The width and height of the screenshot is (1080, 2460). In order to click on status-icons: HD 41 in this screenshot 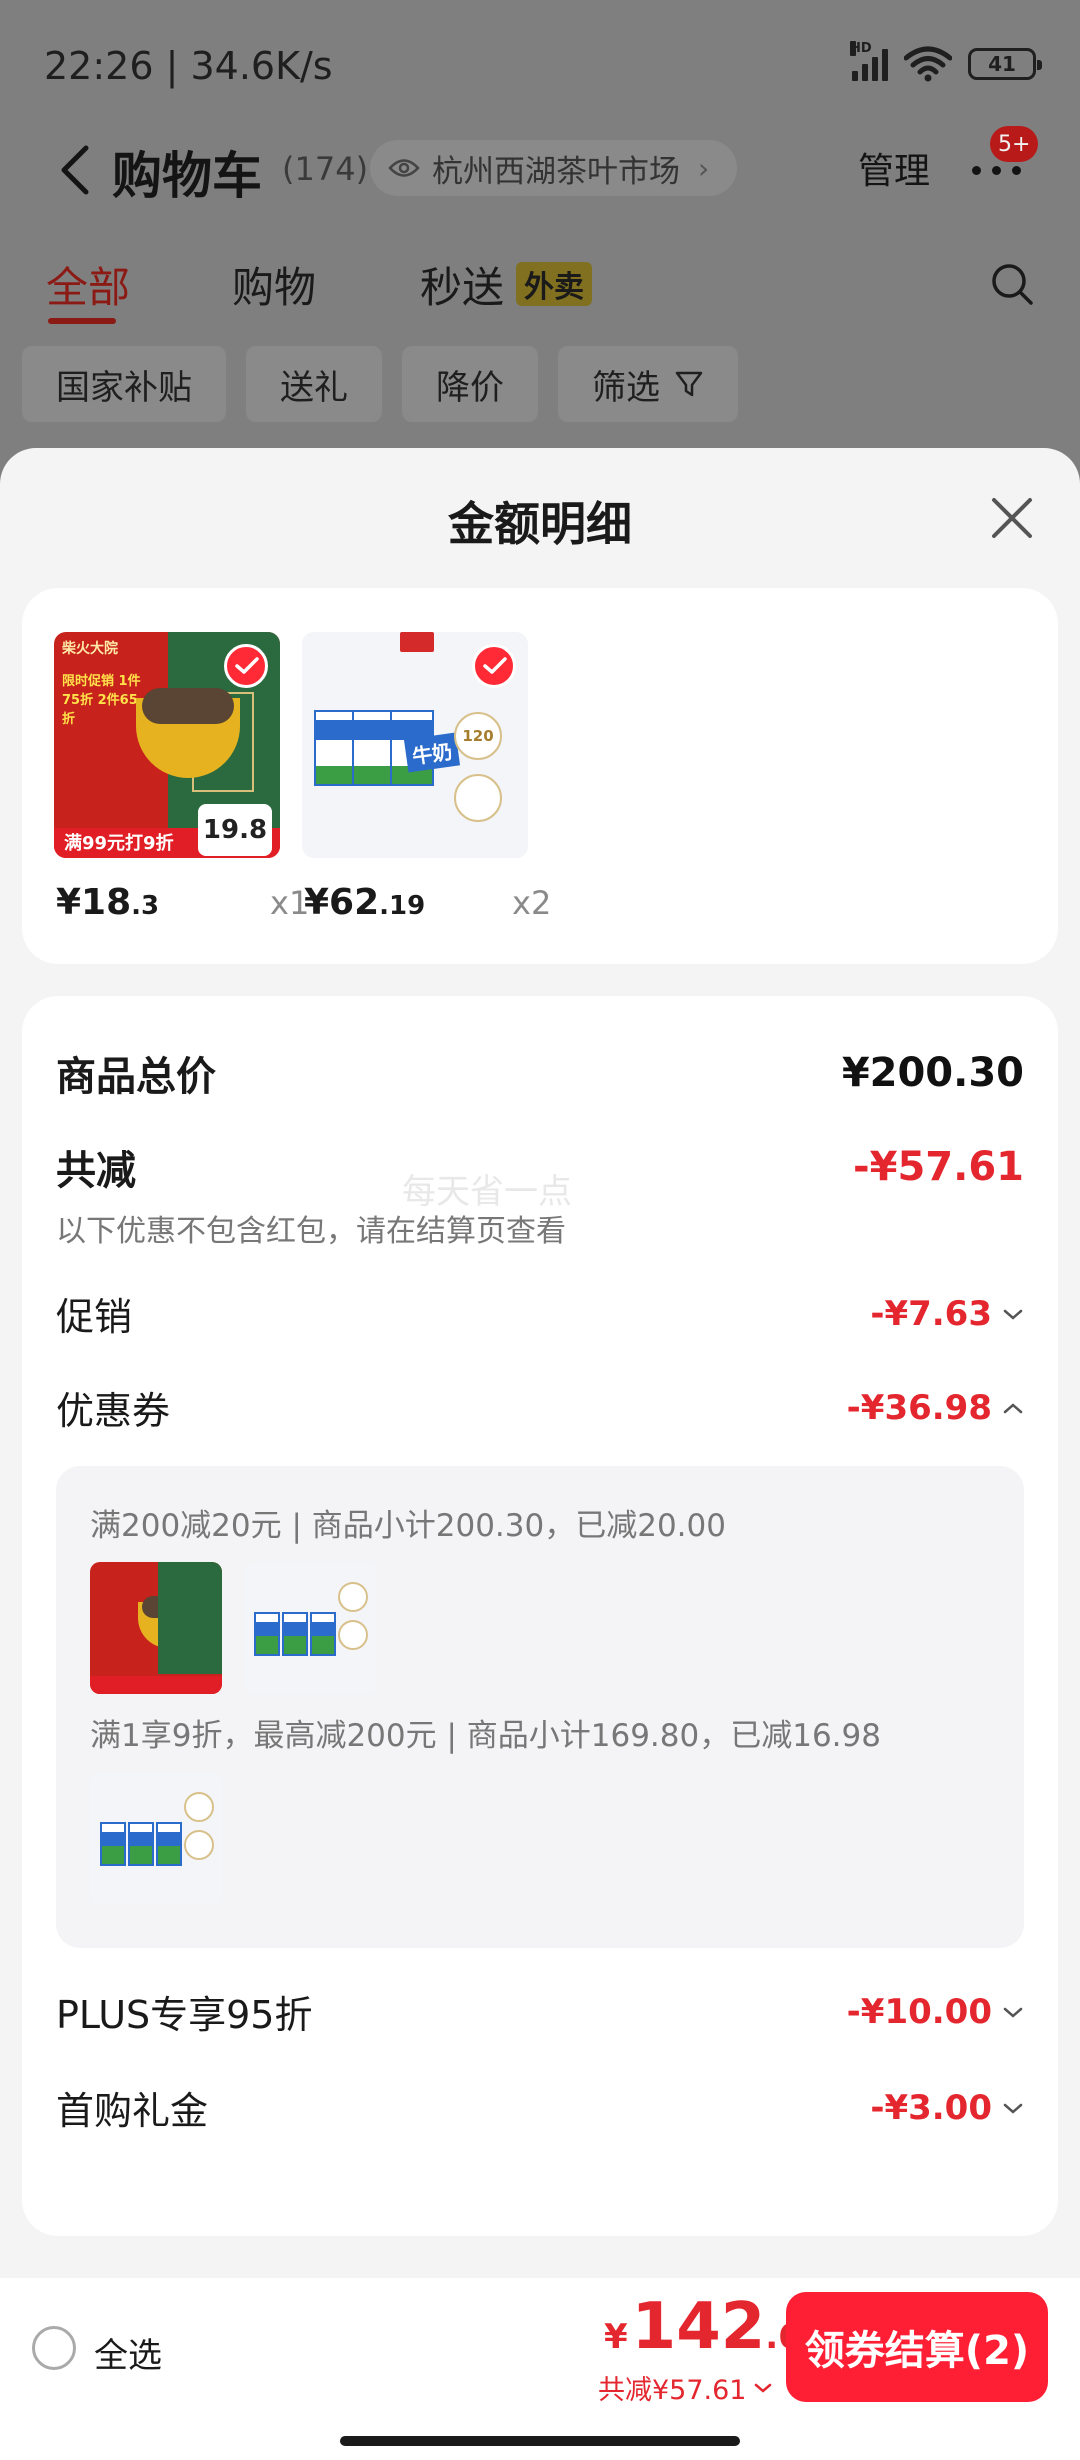, I will do `click(946, 61)`.